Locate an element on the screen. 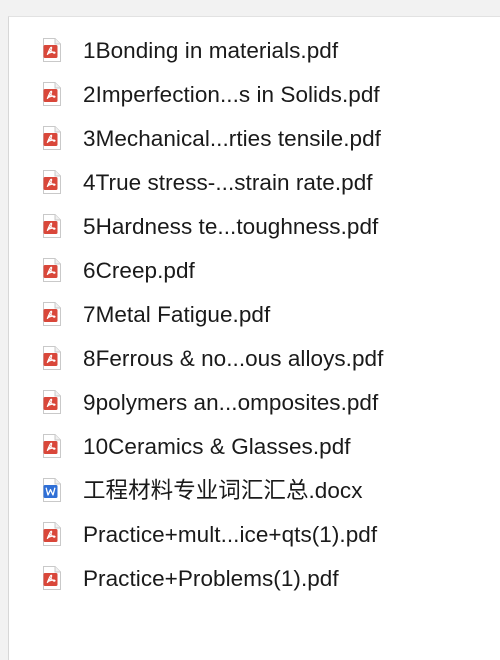  file-row: 9polymers an...omposites.pdf is located at coordinates (254, 403).